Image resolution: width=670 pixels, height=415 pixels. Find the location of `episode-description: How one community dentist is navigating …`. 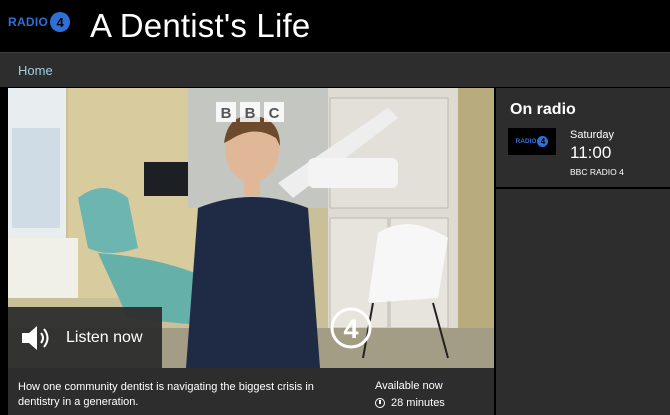

episode-description: How one community dentist is navigating … is located at coordinates (166, 394).